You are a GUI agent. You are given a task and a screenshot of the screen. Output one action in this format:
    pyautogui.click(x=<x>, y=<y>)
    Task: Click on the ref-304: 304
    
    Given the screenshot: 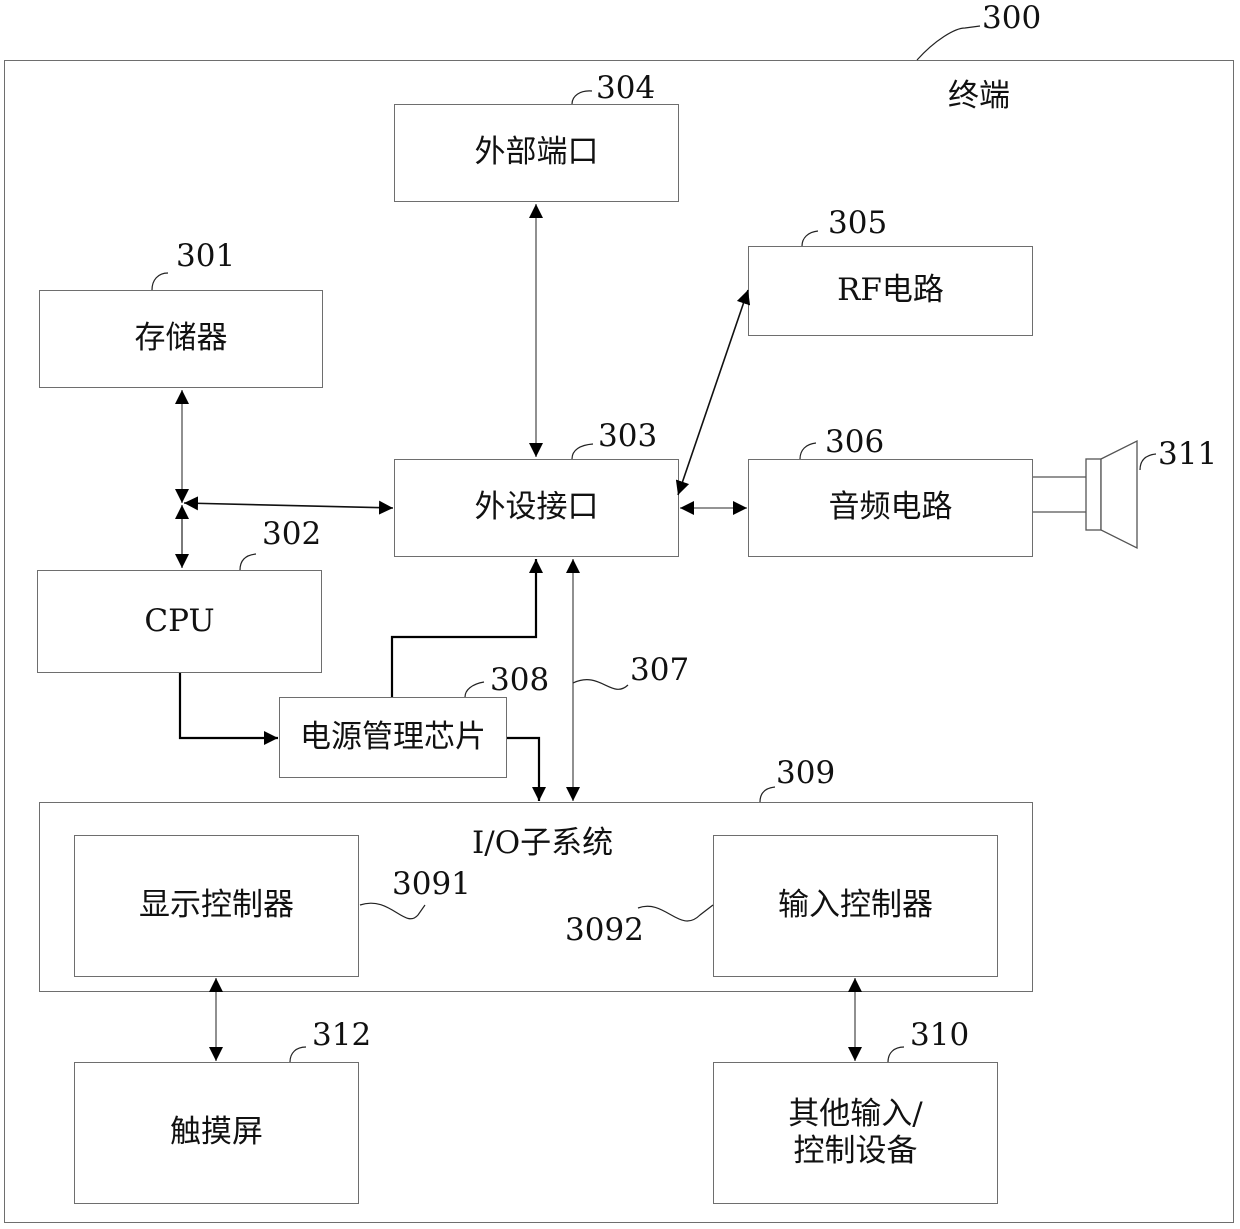 What is the action you would take?
    pyautogui.click(x=626, y=88)
    